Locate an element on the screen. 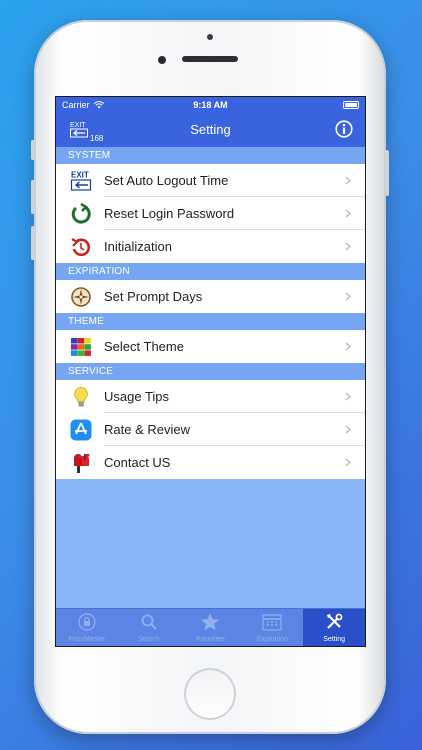 This screenshot has width=422, height=750. app-store-icon is located at coordinates (81, 430).